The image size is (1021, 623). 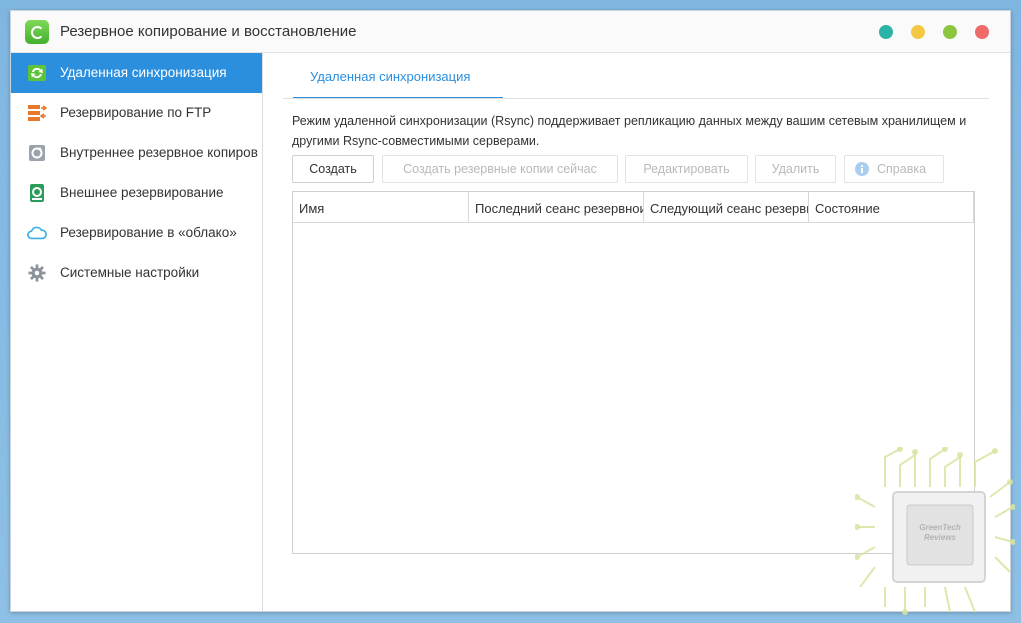 I want to click on sidebar-item-ftp: Резервирование по FTP, so click(x=136, y=113).